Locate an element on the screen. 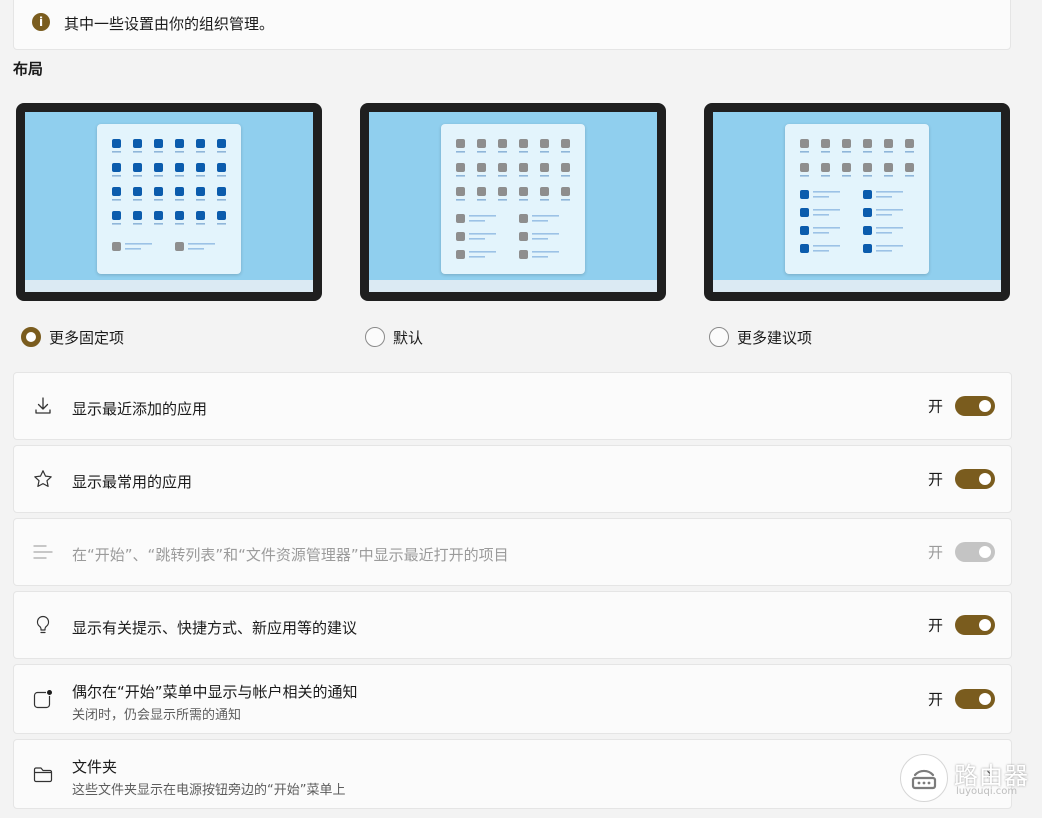 The image size is (1042, 818). setting-title: 偶尔在“开始”菜单中显示与帐户相关的通知 is located at coordinates (215, 692).